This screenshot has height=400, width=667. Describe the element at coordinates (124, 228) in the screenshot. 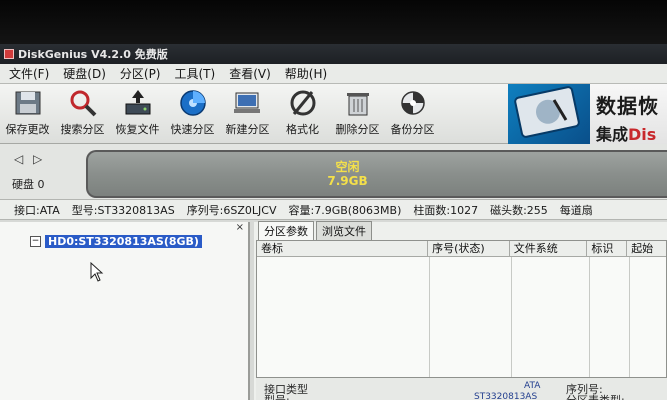

I see `tree-close-button: ×` at that location.